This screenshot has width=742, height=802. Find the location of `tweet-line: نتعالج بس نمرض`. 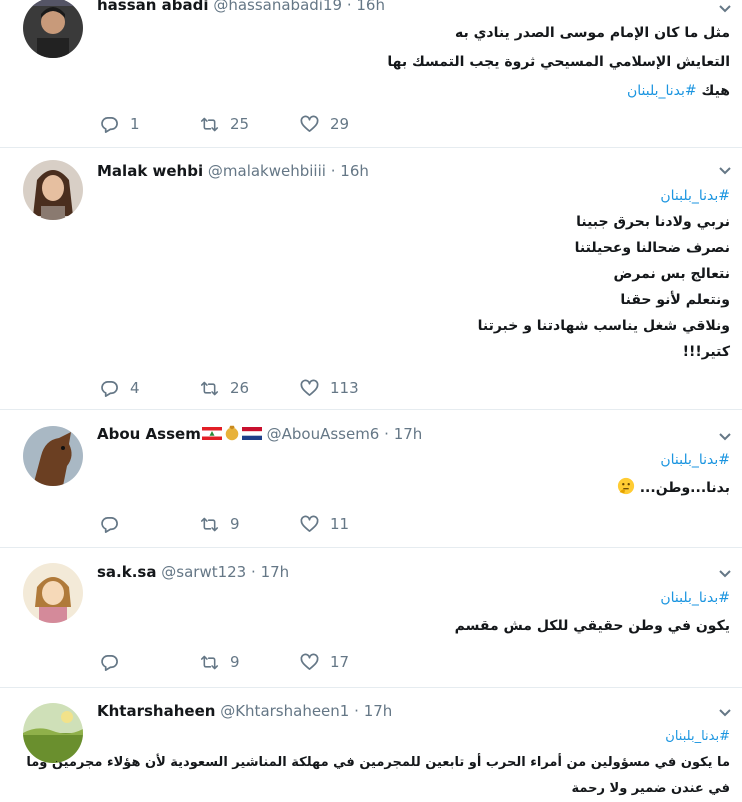

tweet-line: نتعالج بس نمرض is located at coordinates (671, 274).